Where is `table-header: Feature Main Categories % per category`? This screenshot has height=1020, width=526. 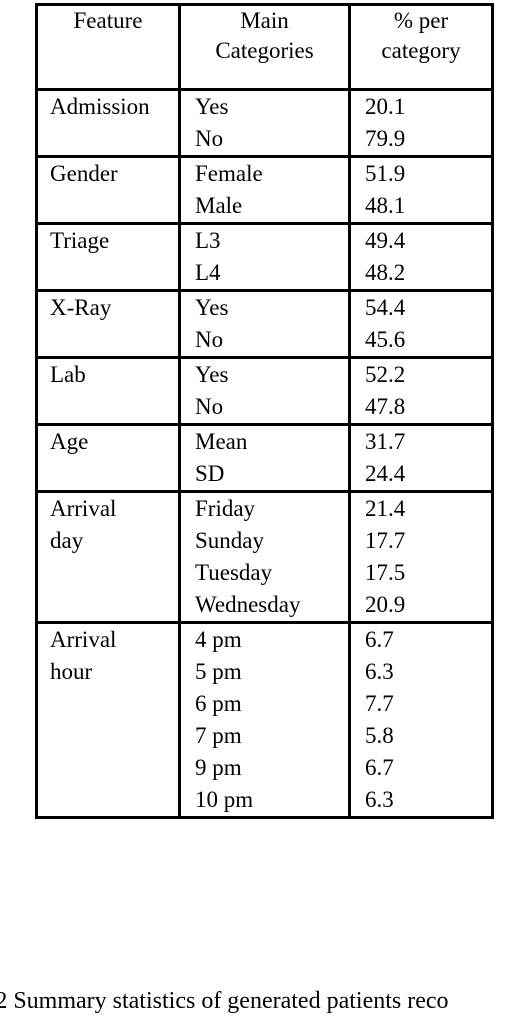
table-header: Feature Main Categories % per category is located at coordinates (264, 47).